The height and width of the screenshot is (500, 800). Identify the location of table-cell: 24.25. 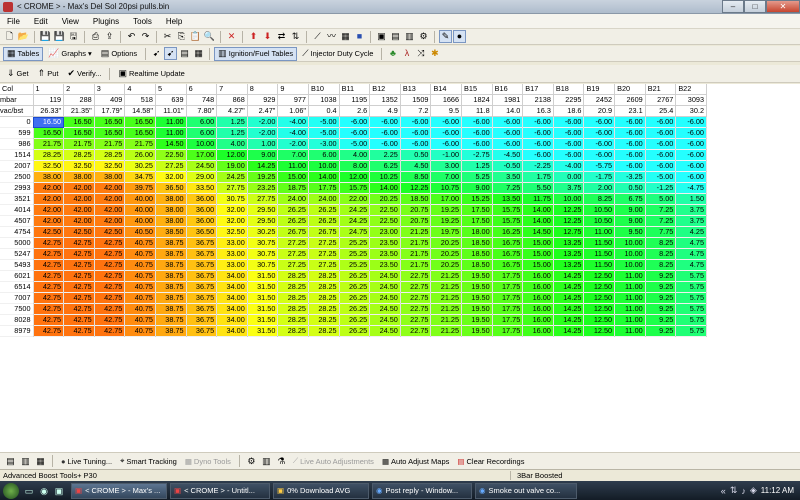
(232, 177).